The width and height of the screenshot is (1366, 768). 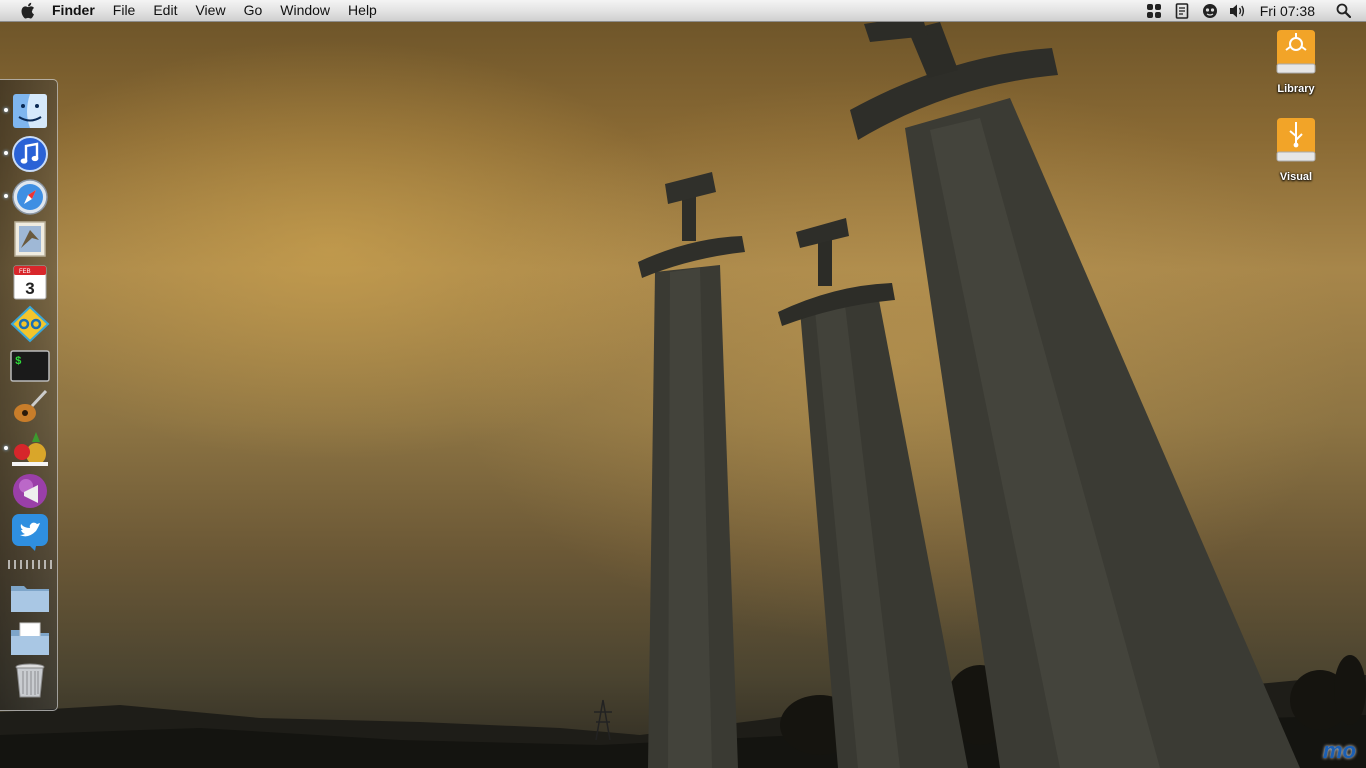 What do you see at coordinates (362, 10) in the screenshot?
I see `menu-help: Help` at bounding box center [362, 10].